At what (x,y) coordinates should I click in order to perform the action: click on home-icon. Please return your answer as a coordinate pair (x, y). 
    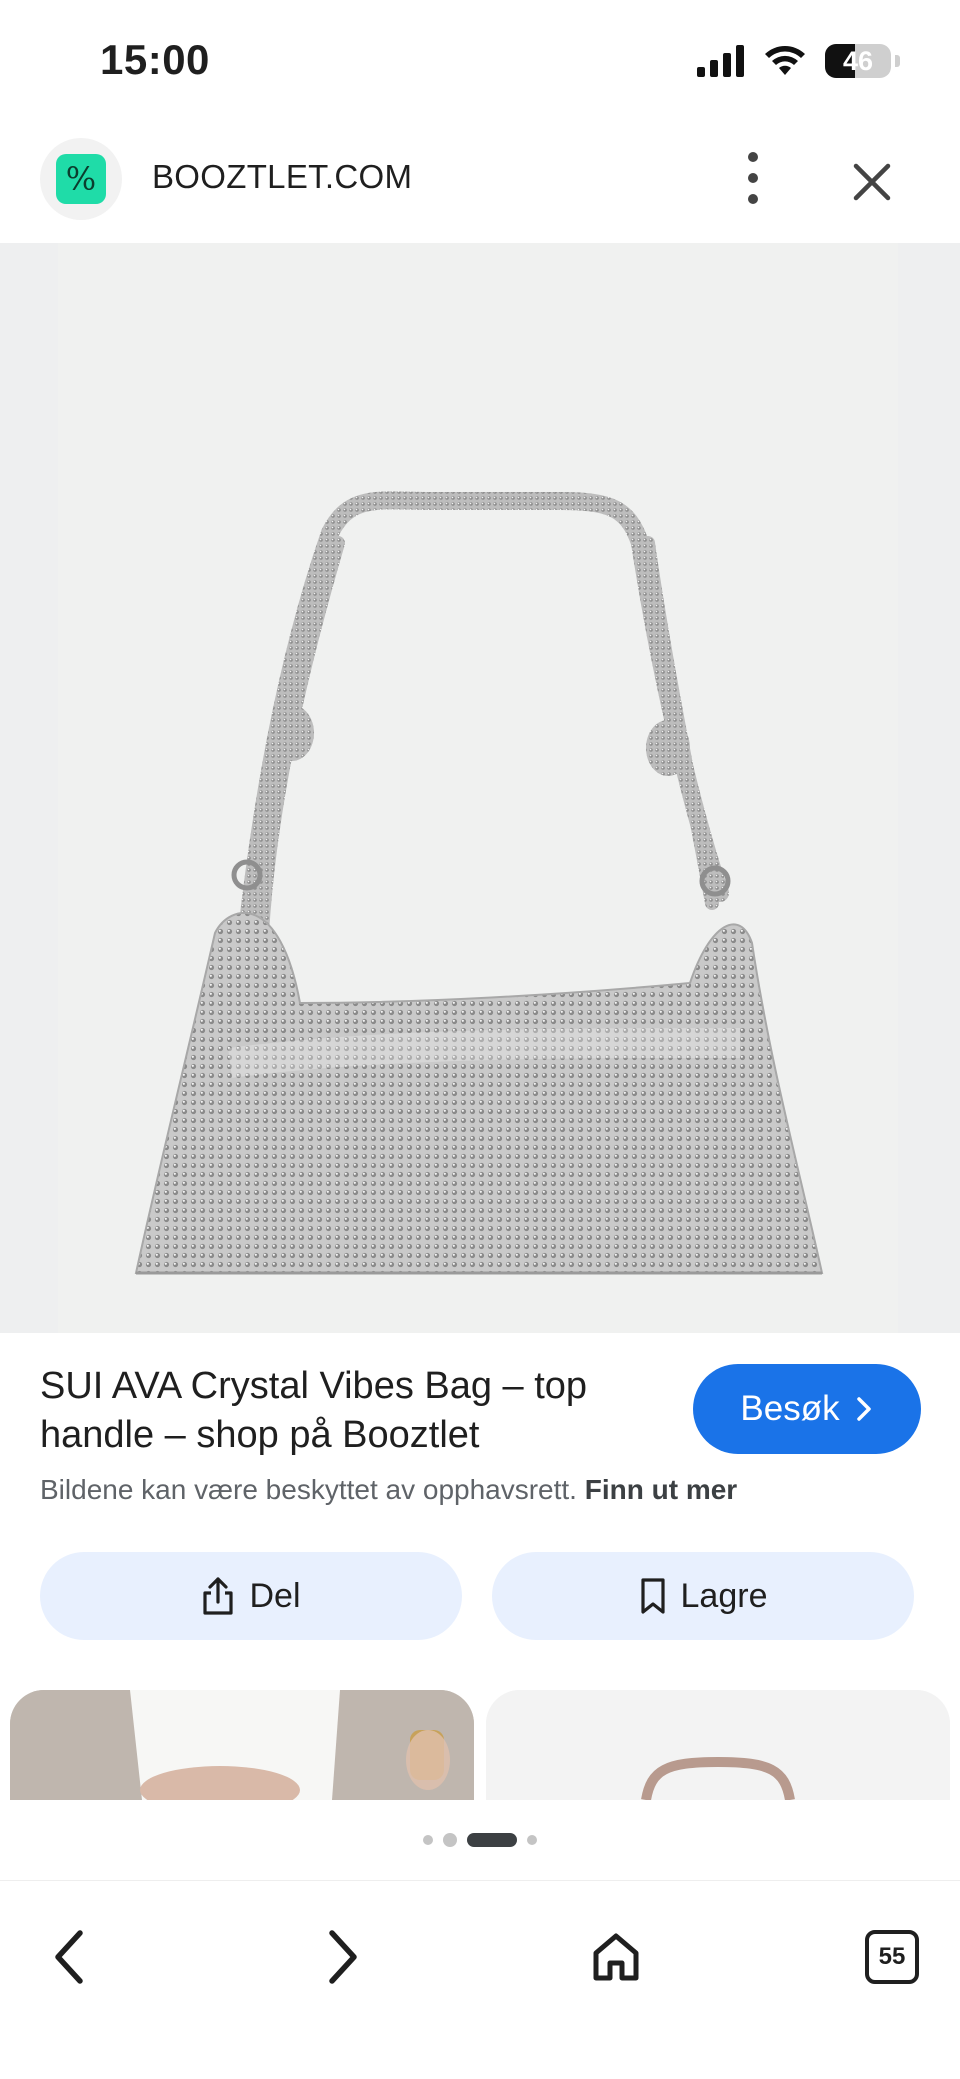
    Looking at the image, I should click on (616, 1957).